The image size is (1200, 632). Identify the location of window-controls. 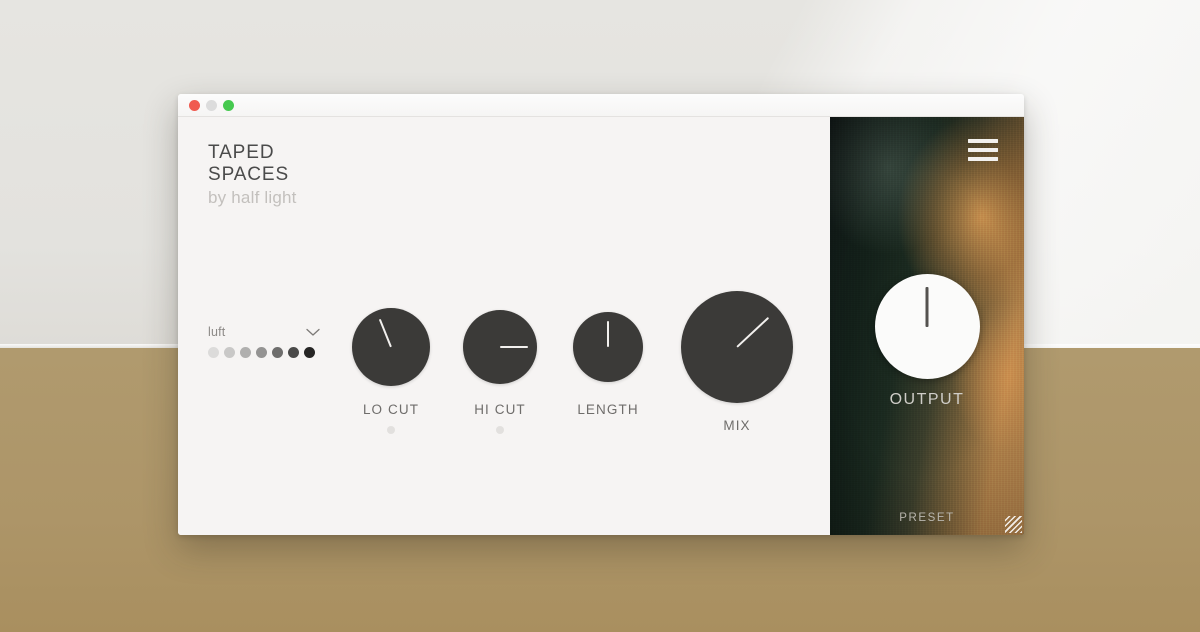
(211, 105).